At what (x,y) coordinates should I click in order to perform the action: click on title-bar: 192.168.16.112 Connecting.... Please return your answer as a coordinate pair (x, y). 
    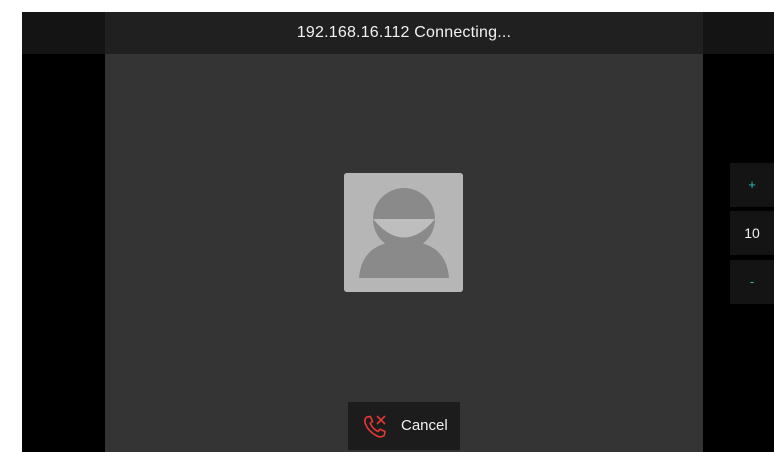
    Looking at the image, I should click on (404, 33).